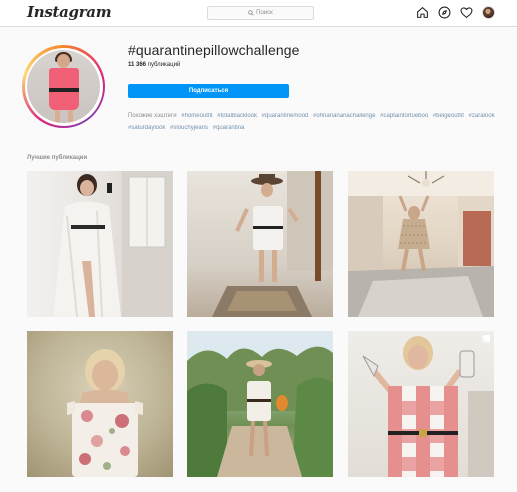 This screenshot has width=517, height=492. What do you see at coordinates (164, 65) in the screenshot?
I see `post-count-label: публикаций` at bounding box center [164, 65].